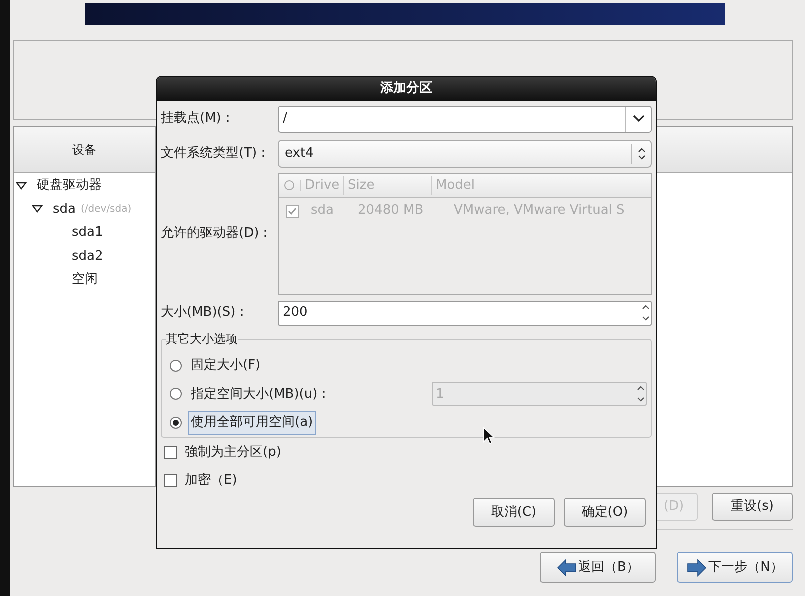 This screenshot has height=596, width=805. I want to click on checkbox-label: 強制为主分区(p), so click(233, 452).